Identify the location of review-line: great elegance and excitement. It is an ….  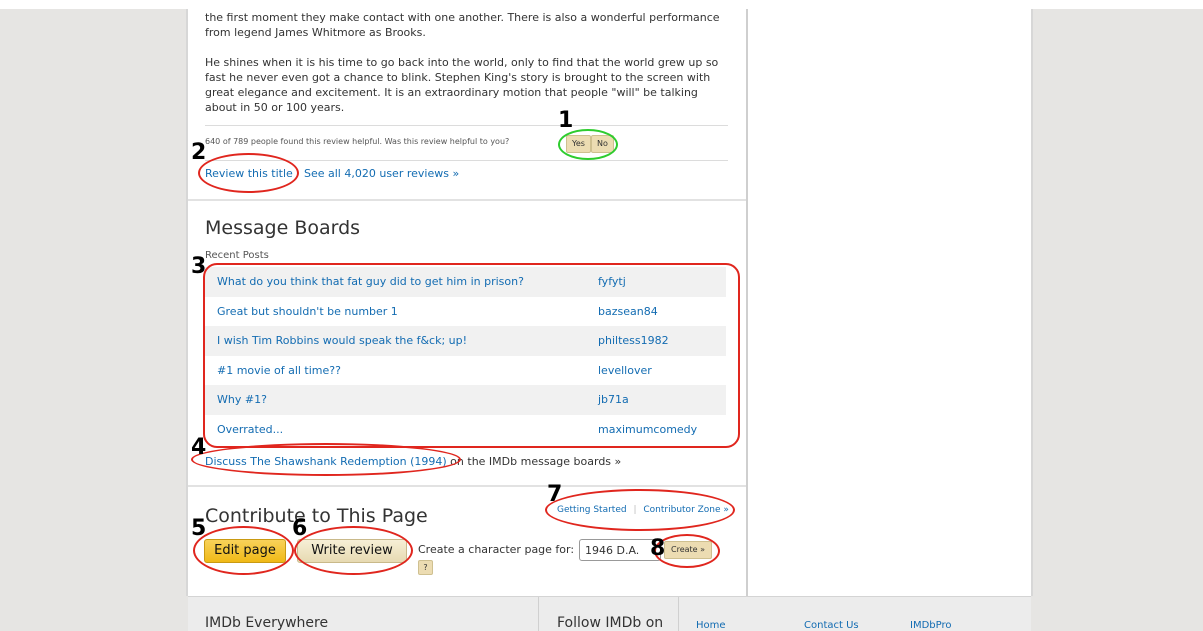
(451, 92).